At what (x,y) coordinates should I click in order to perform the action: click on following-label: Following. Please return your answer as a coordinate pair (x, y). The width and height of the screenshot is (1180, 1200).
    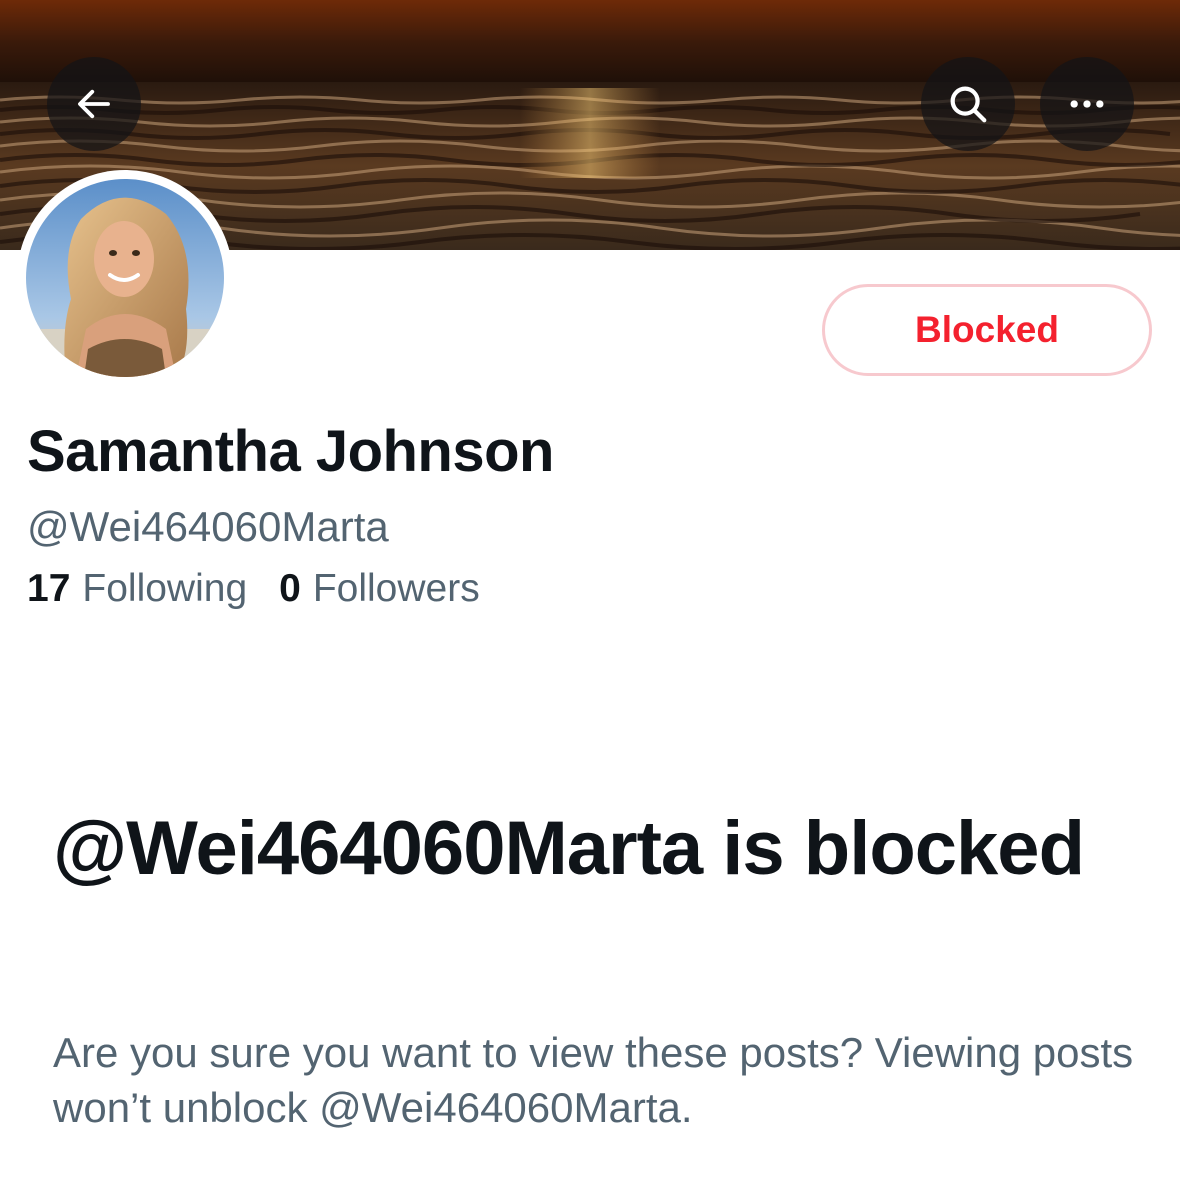
    Looking at the image, I should click on (165, 588).